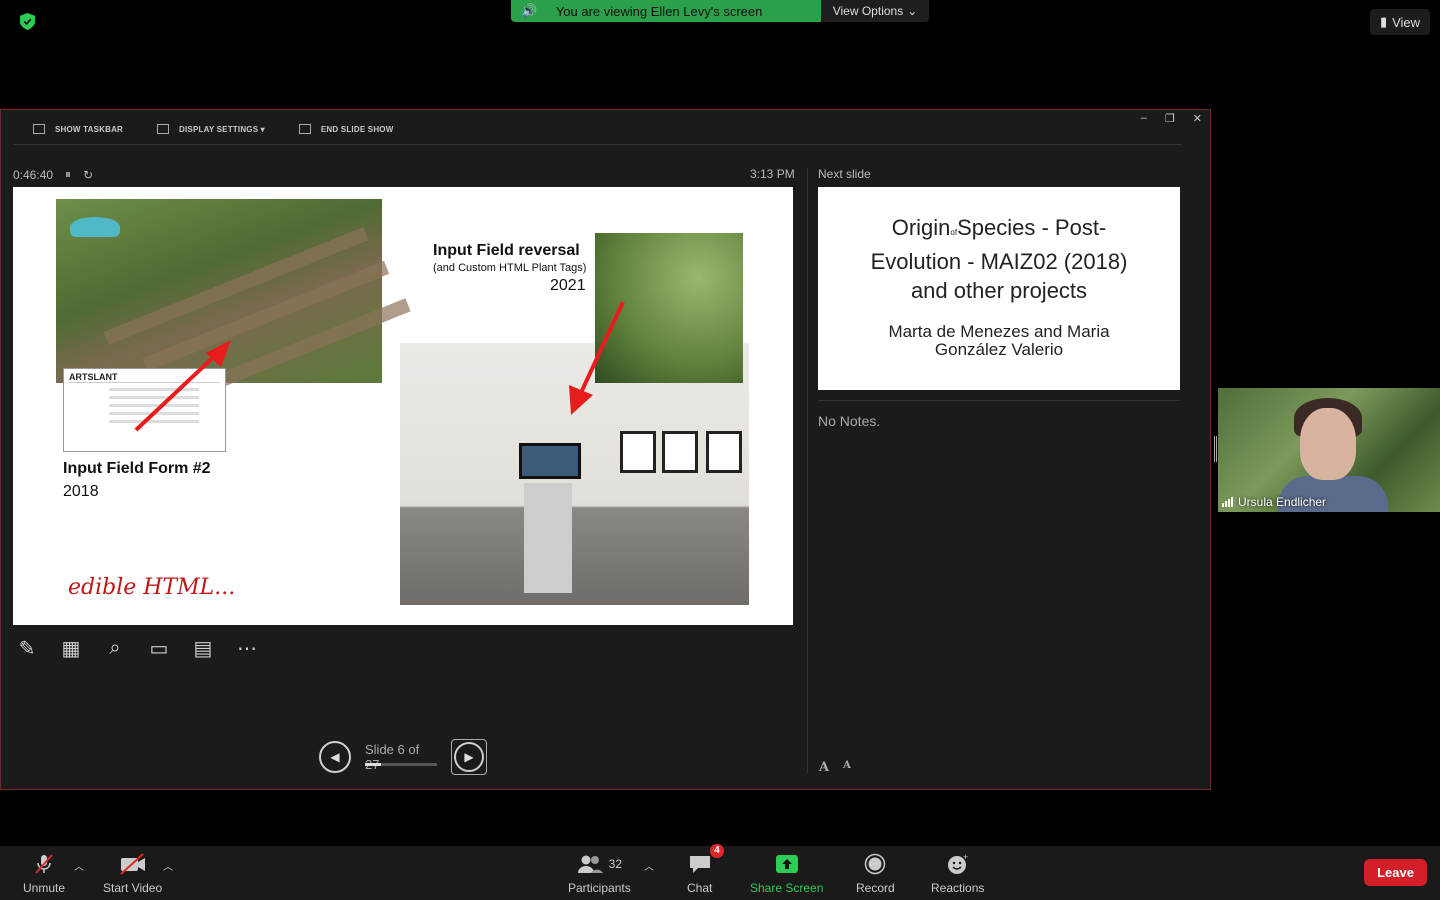 The width and height of the screenshot is (1440, 900). I want to click on slide-navigation: ◀ Slide 6 of 27 ▶, so click(403, 757).